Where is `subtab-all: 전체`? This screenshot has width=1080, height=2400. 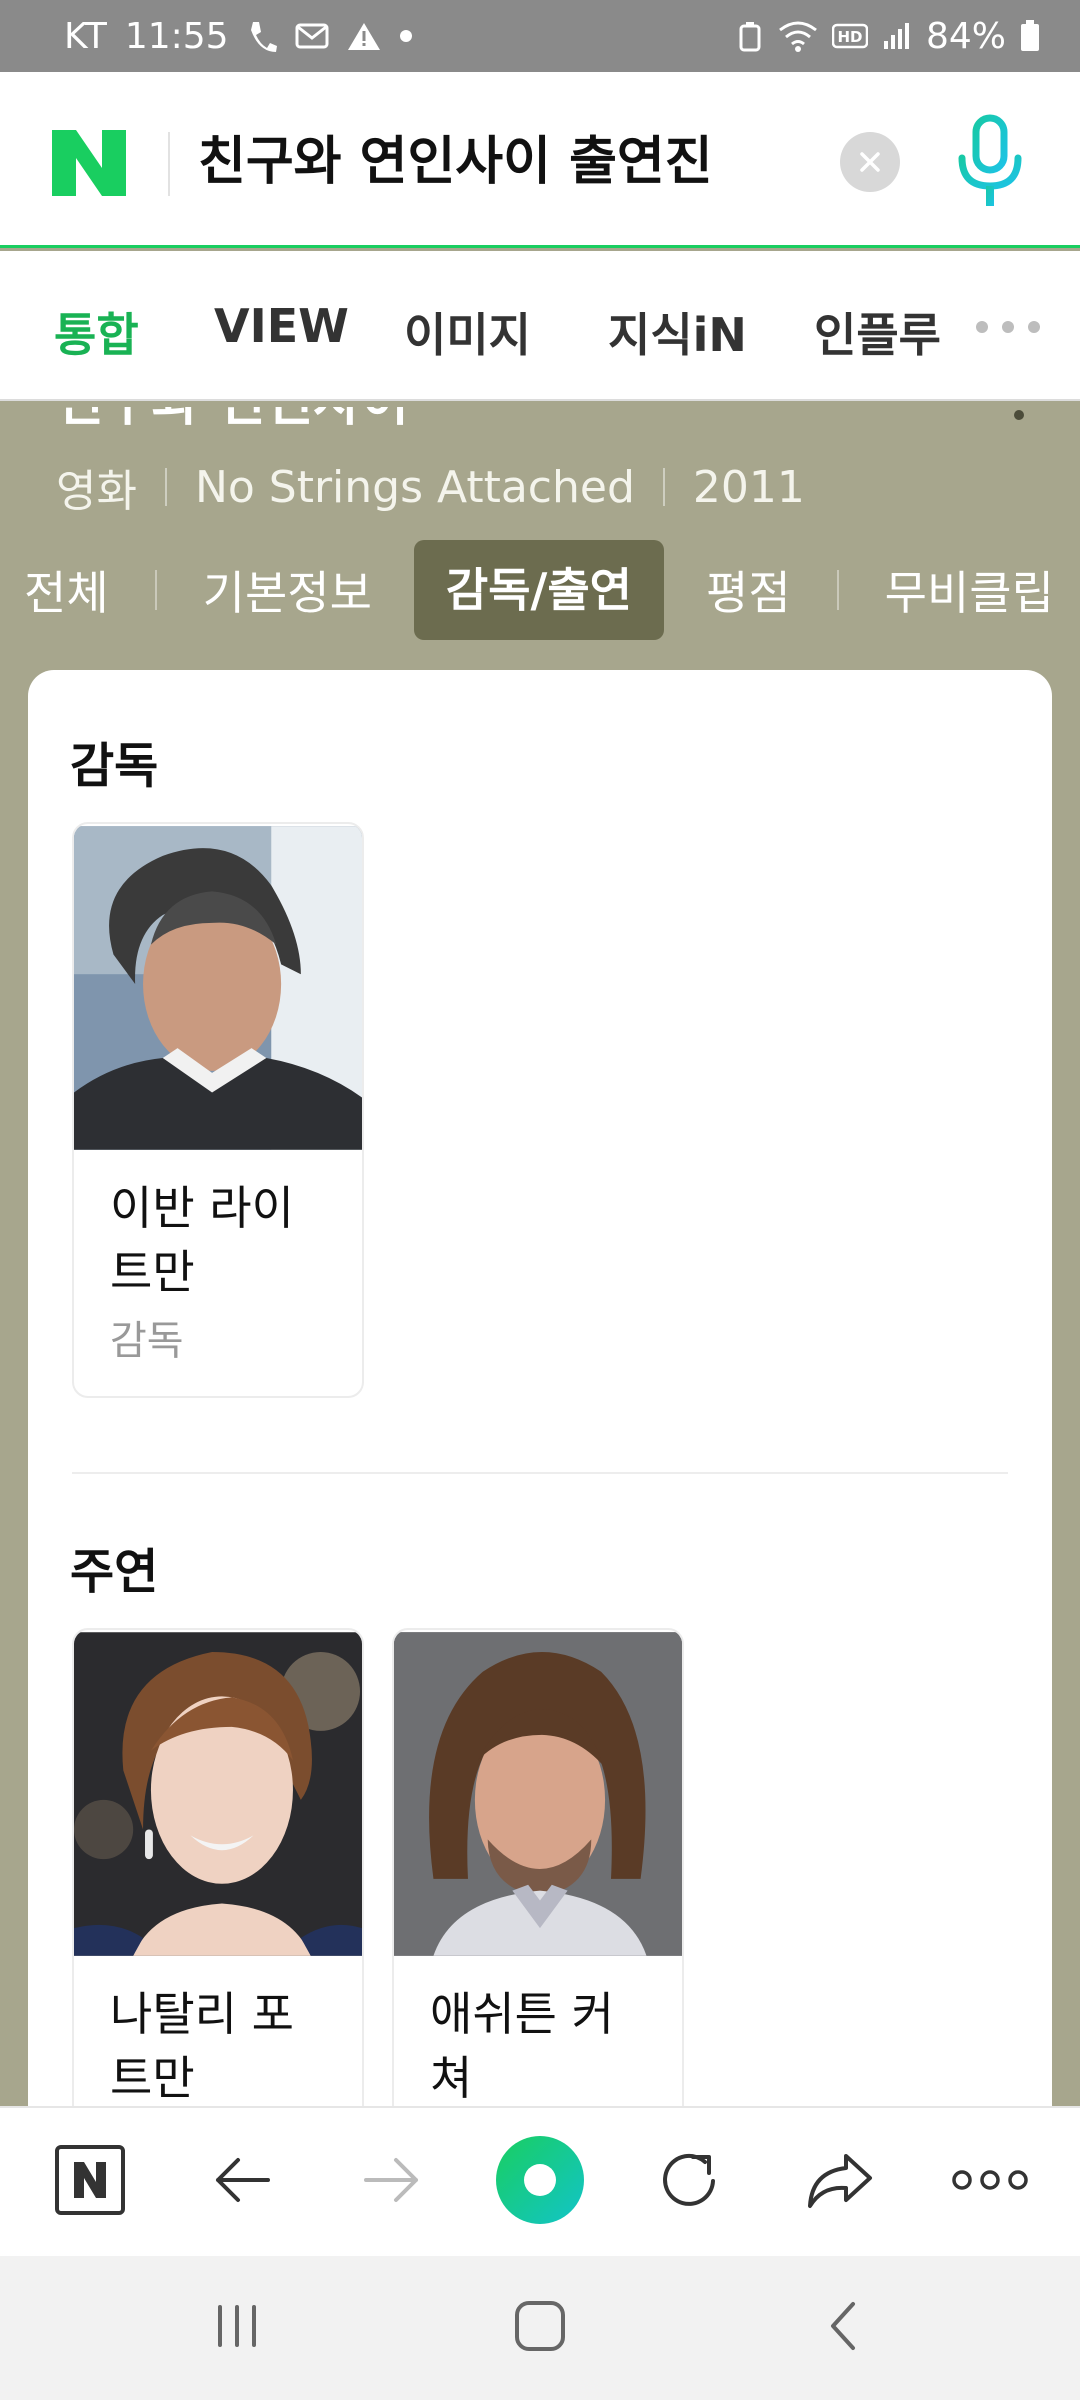
subtab-all: 전체 is located at coordinates (66, 590).